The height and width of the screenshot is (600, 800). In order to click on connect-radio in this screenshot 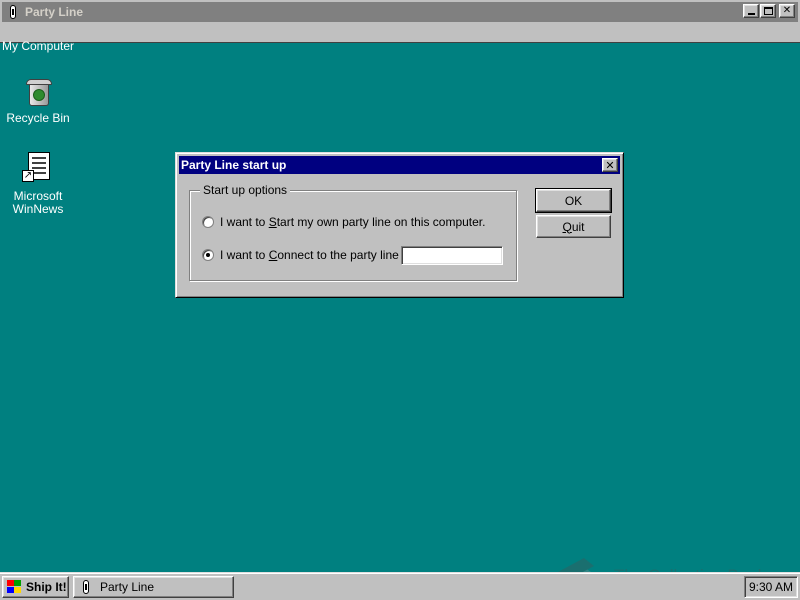, I will do `click(208, 255)`.